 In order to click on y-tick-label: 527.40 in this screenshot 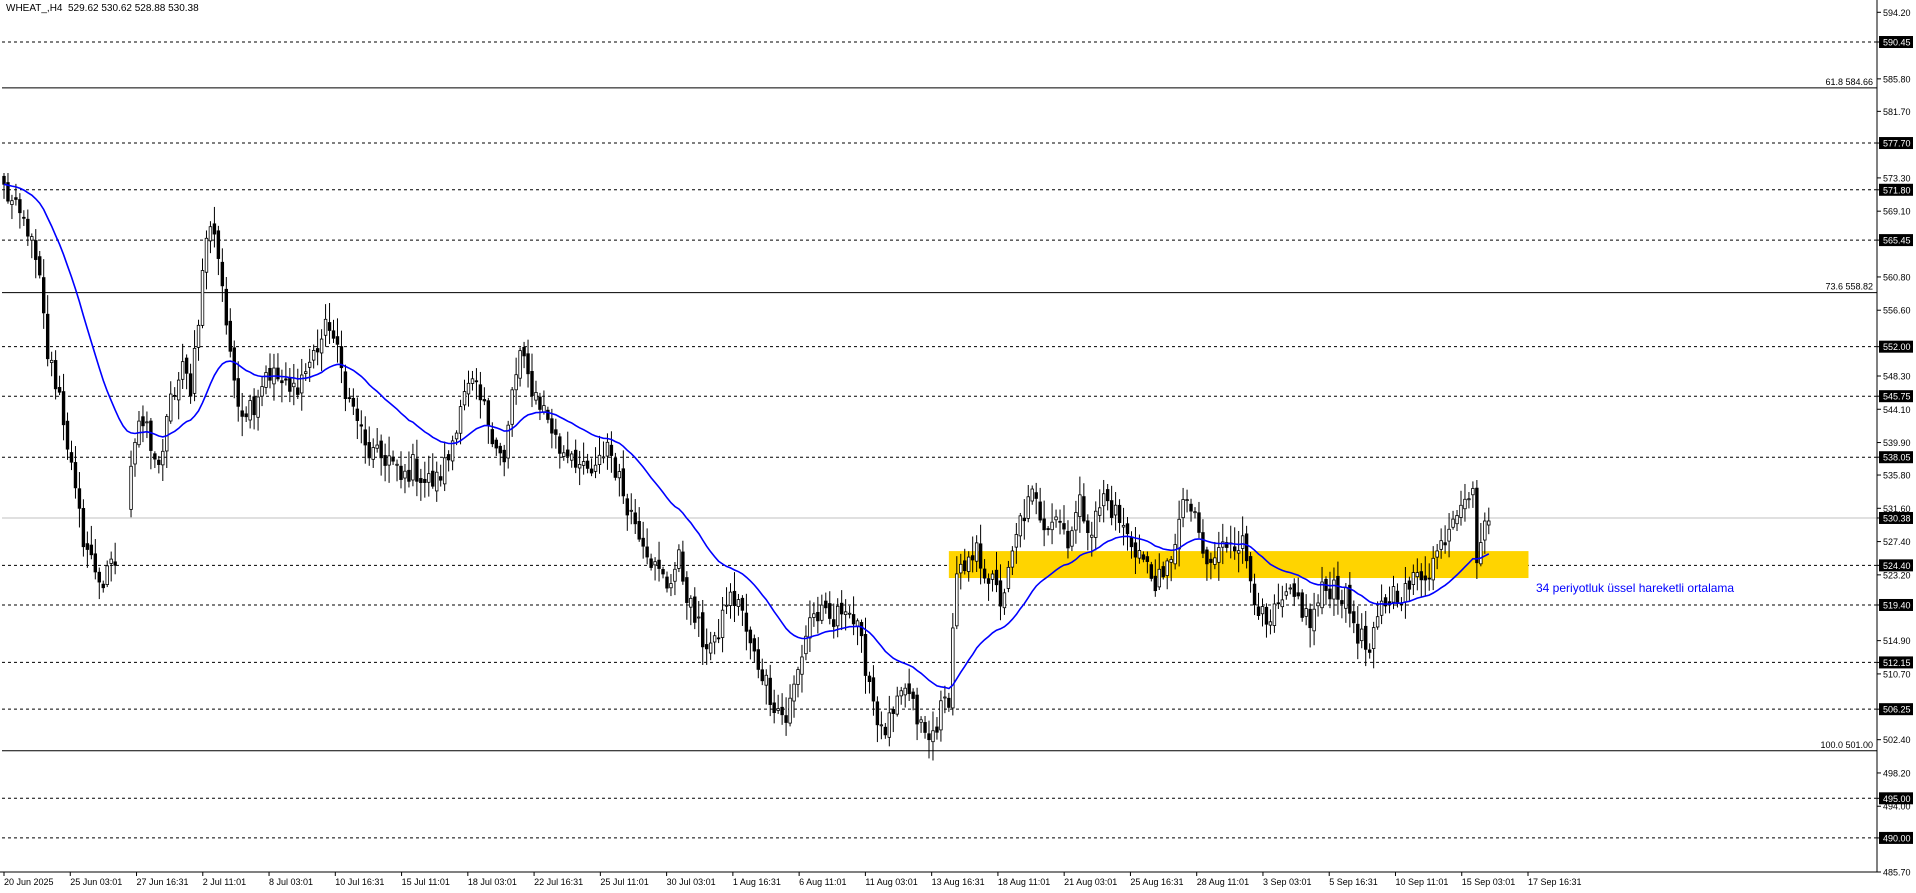, I will do `click(1897, 542)`.